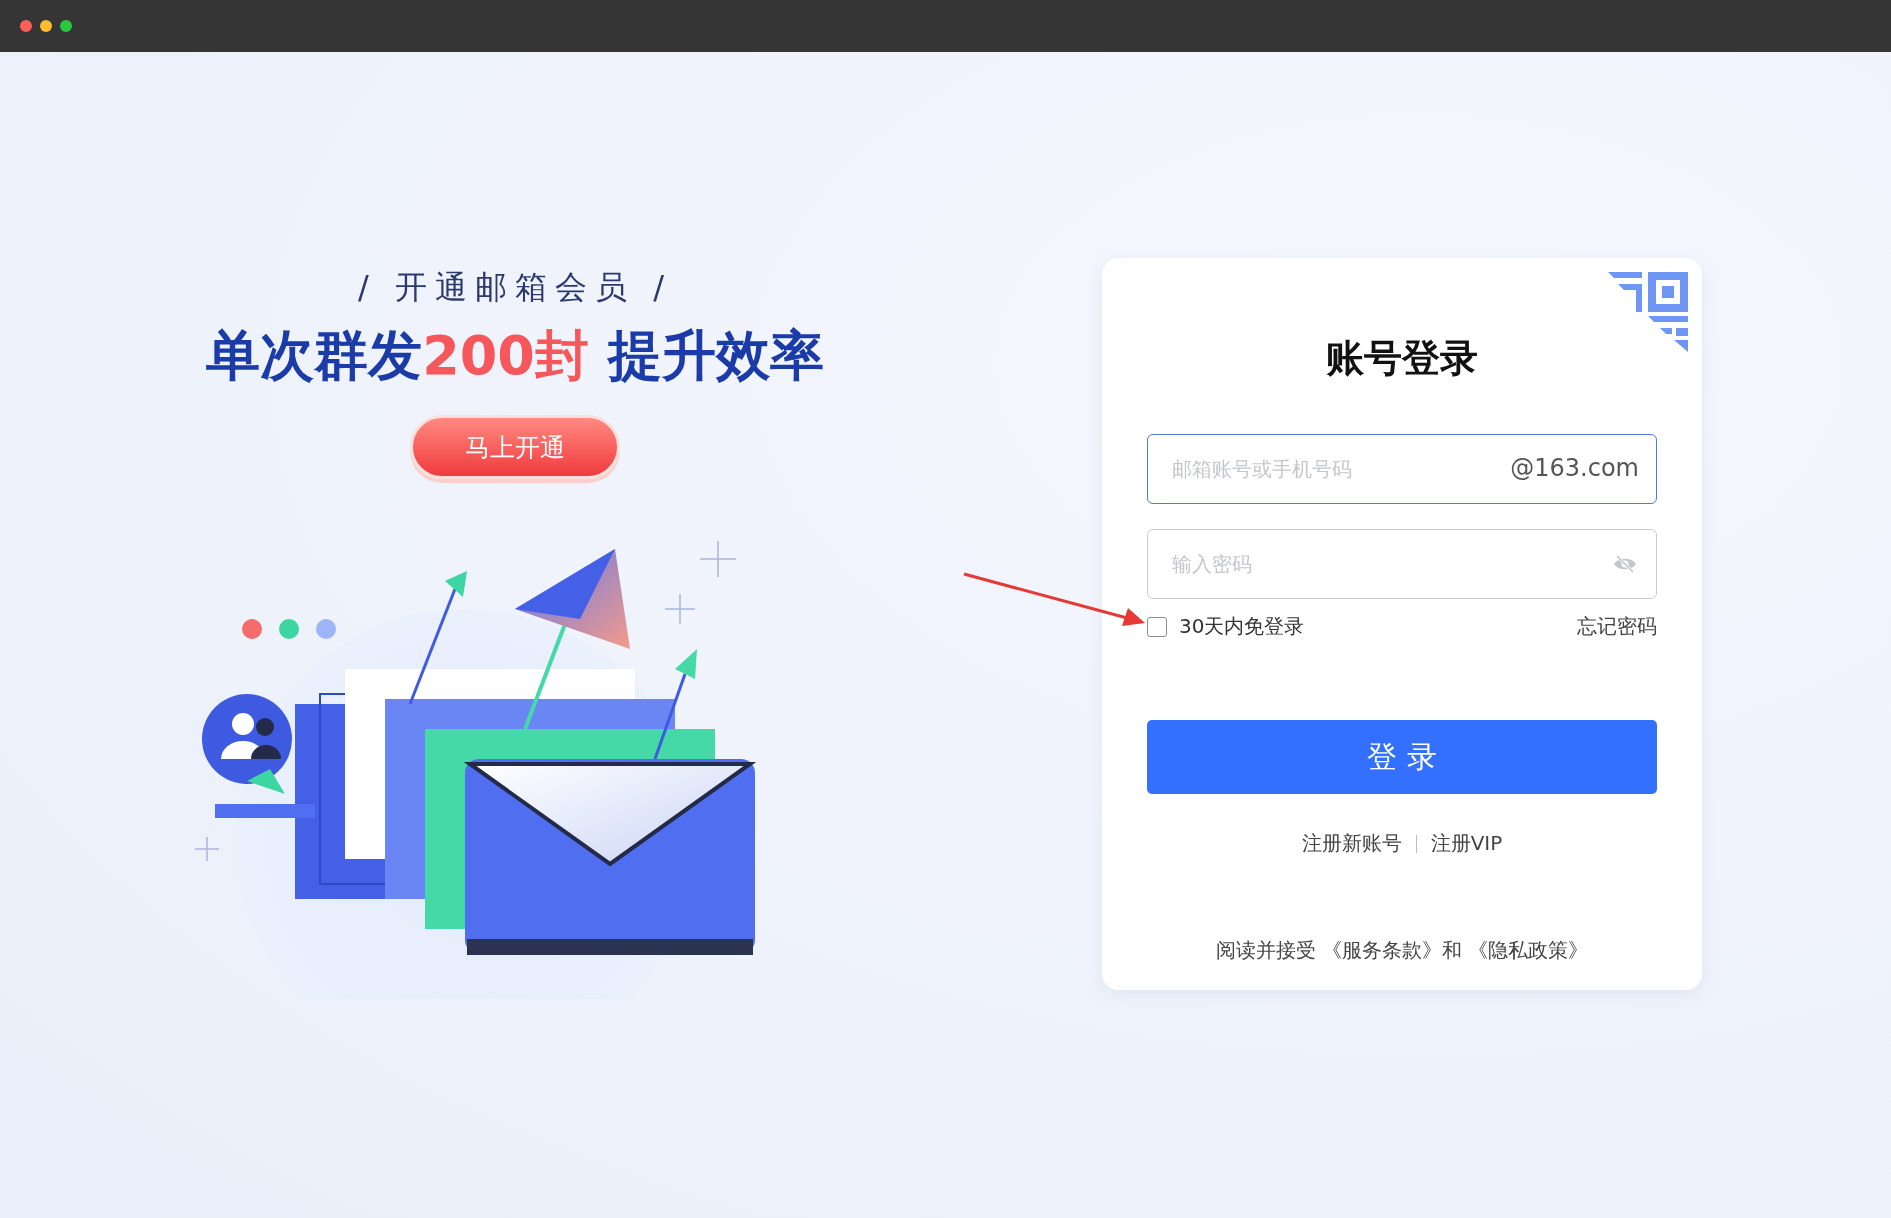 This screenshot has width=1891, height=1218. What do you see at coordinates (1617, 626) in the screenshot?
I see `forgot-password-link: 忘记密码` at bounding box center [1617, 626].